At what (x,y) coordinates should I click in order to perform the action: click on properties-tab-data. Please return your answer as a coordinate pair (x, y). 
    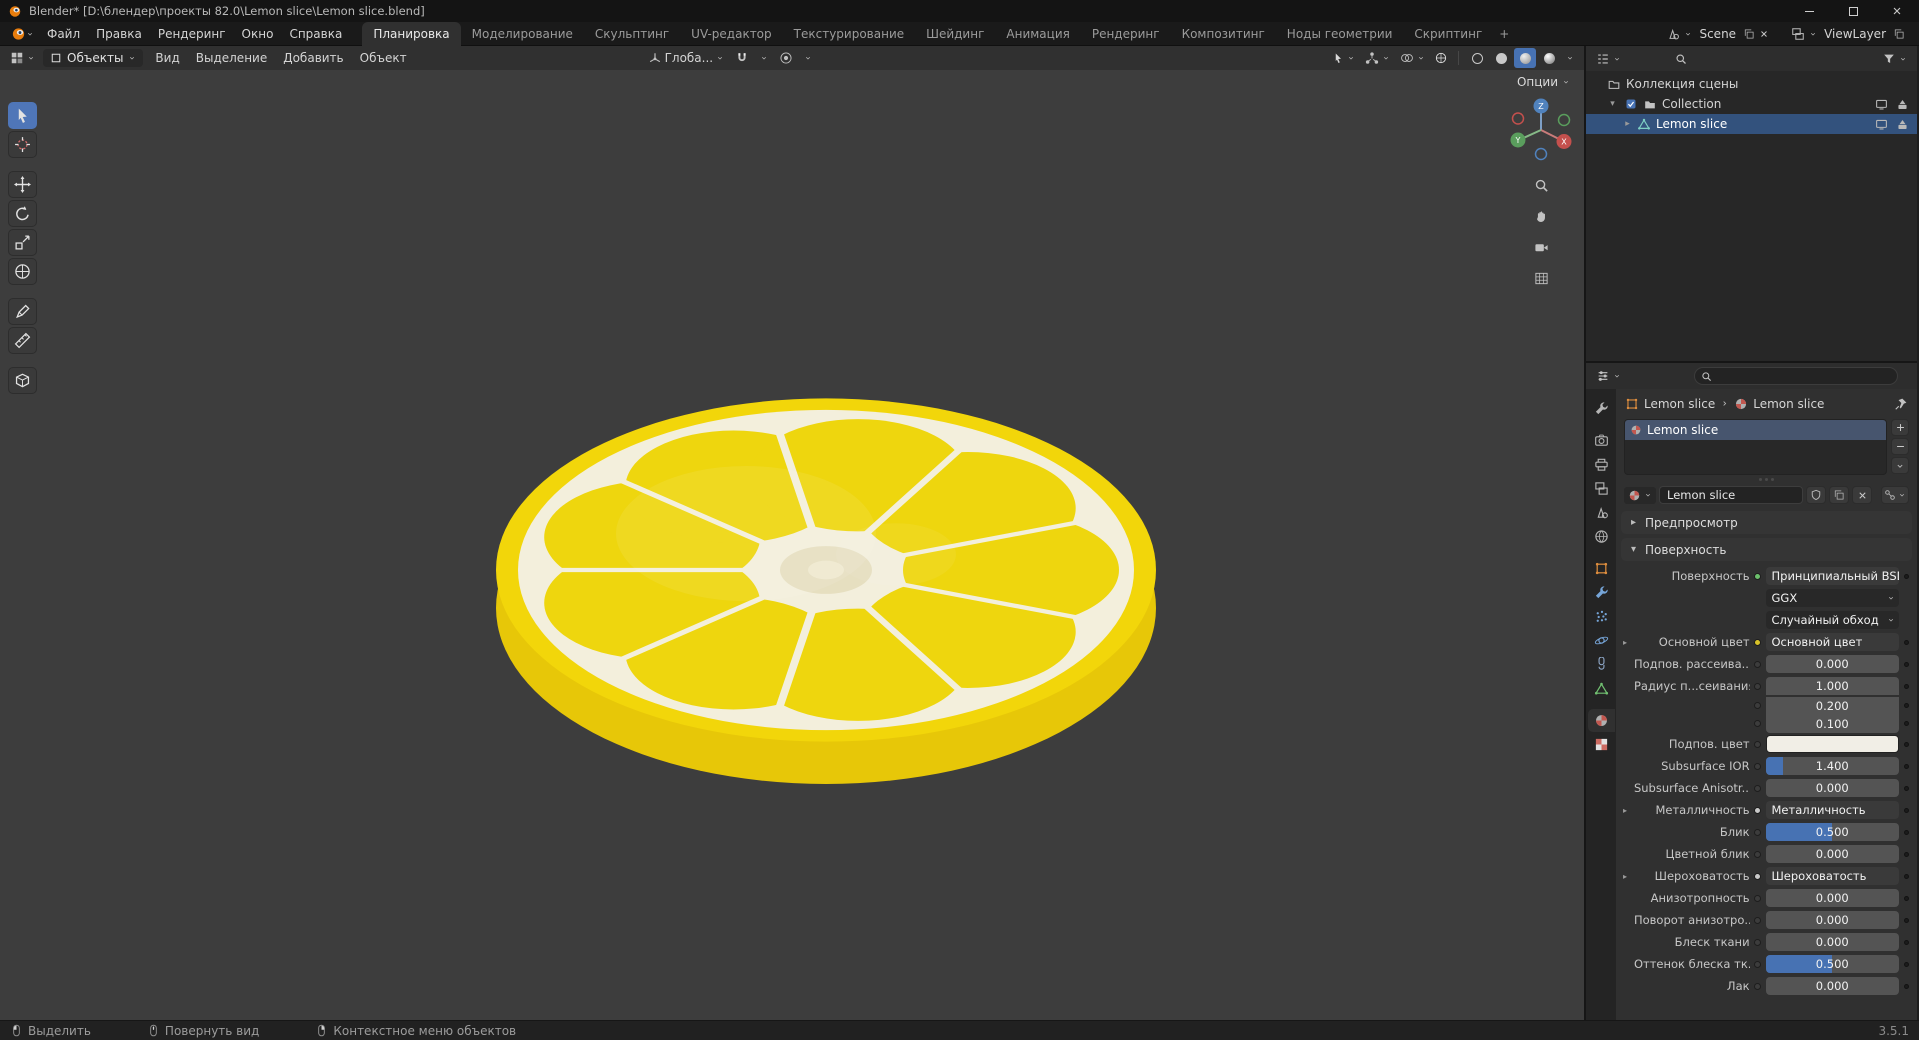
    Looking at the image, I should click on (1601, 688).